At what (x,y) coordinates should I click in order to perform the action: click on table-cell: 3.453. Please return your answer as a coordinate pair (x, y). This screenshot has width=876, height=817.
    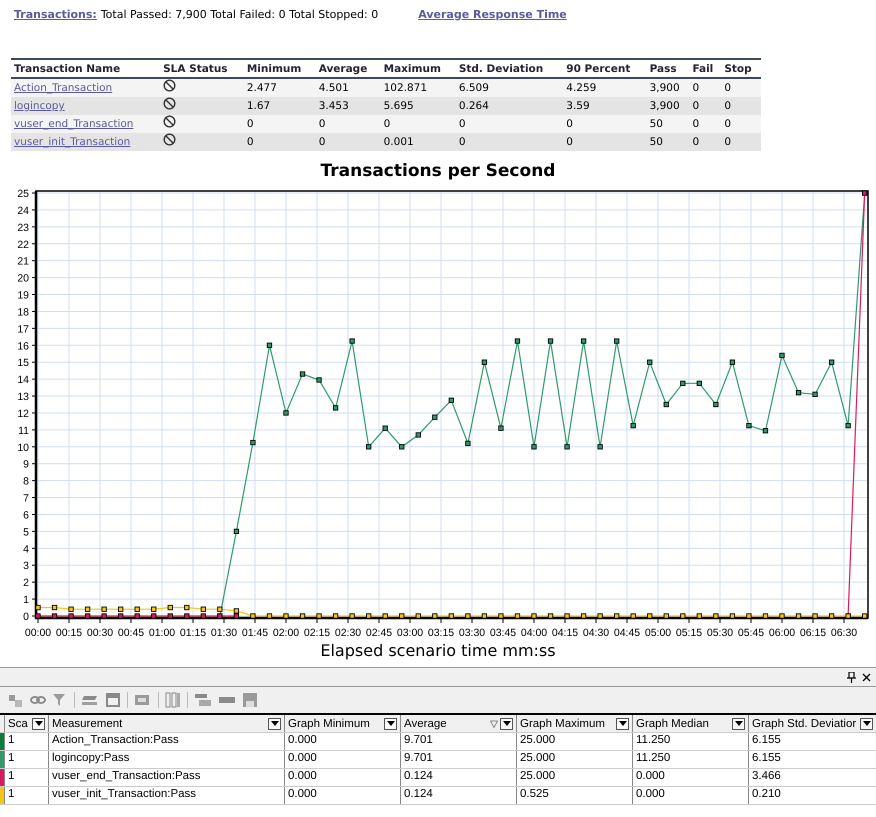
    Looking at the image, I should click on (348, 106).